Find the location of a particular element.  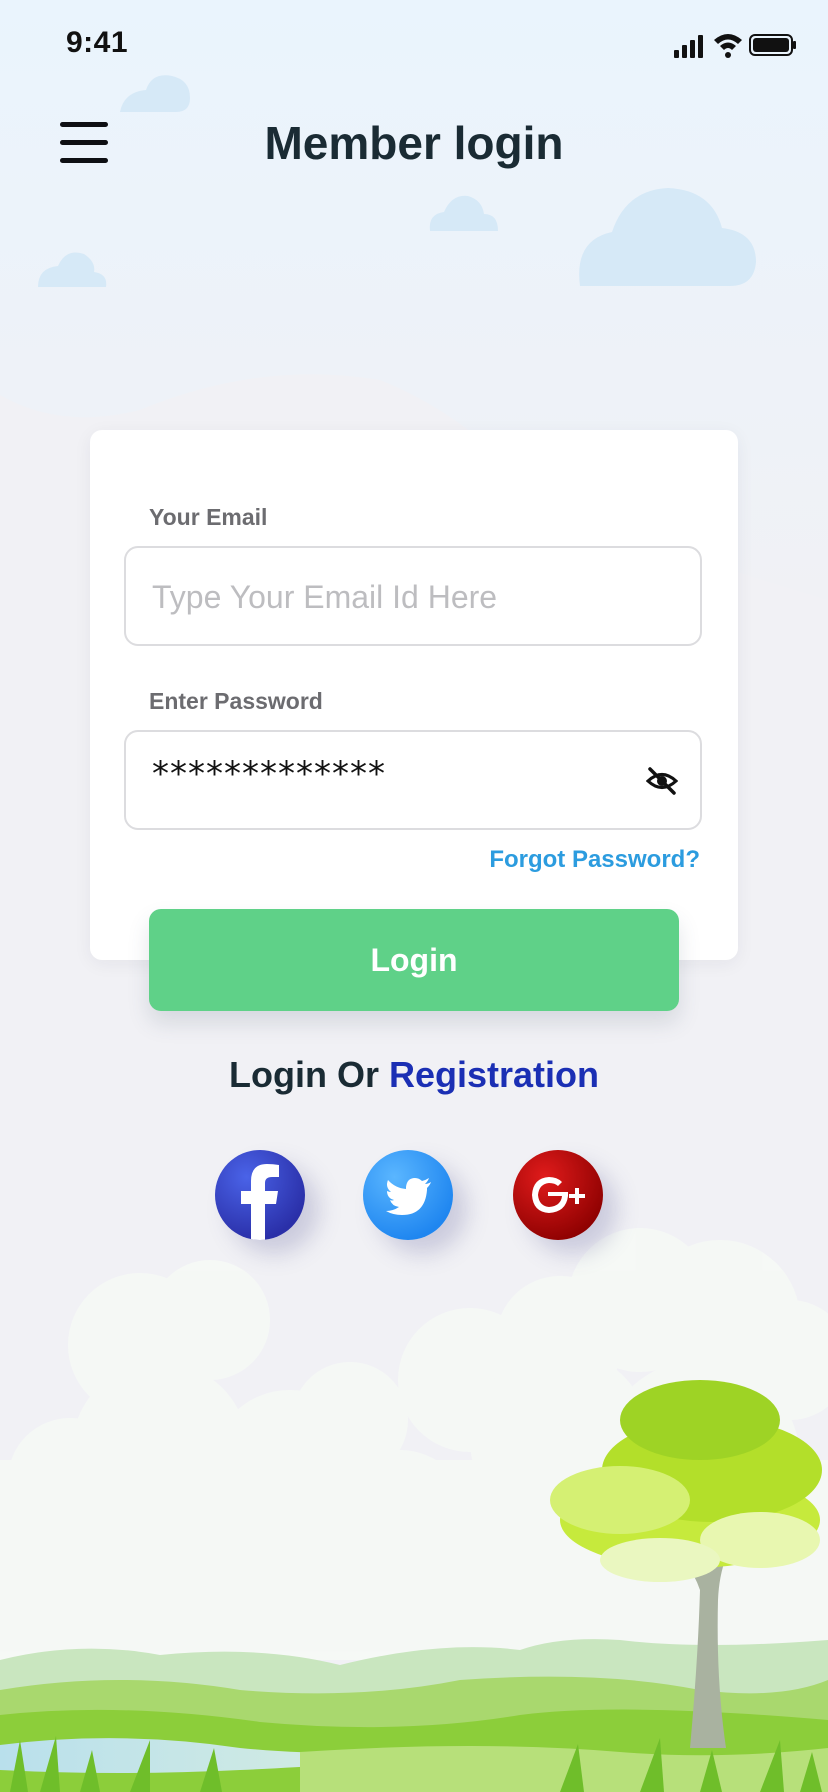

google-plus-login-button is located at coordinates (558, 1195).